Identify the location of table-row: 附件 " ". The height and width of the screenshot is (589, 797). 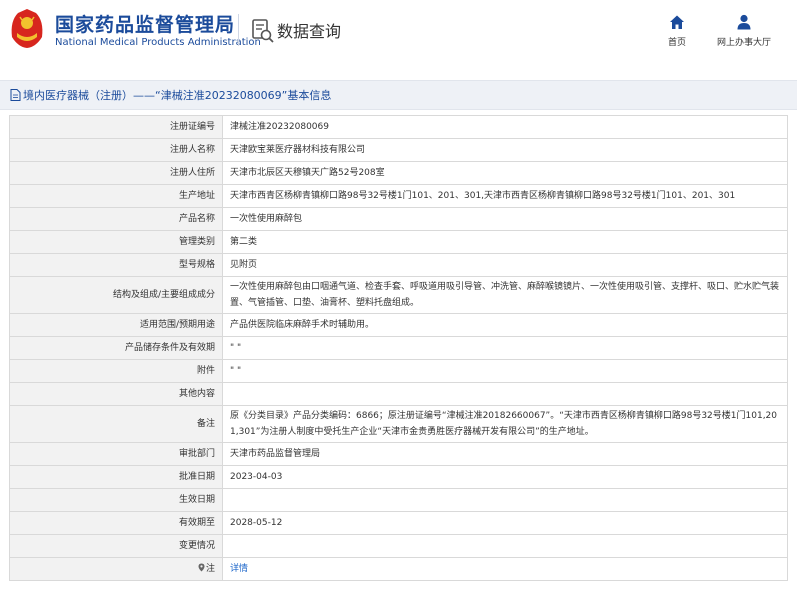
(398, 371).